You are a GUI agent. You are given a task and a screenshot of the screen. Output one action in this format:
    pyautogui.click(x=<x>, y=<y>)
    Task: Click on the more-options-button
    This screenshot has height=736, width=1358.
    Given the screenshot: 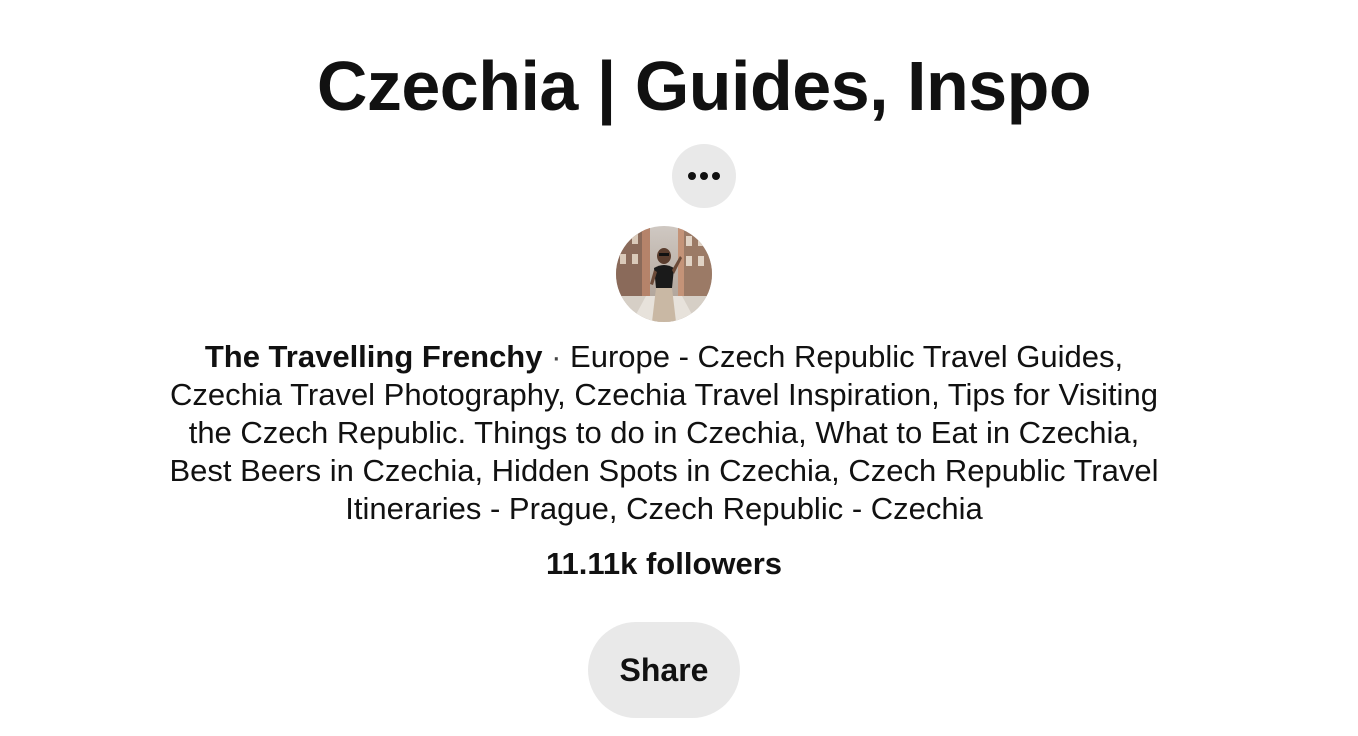 What is the action you would take?
    pyautogui.click(x=704, y=176)
    